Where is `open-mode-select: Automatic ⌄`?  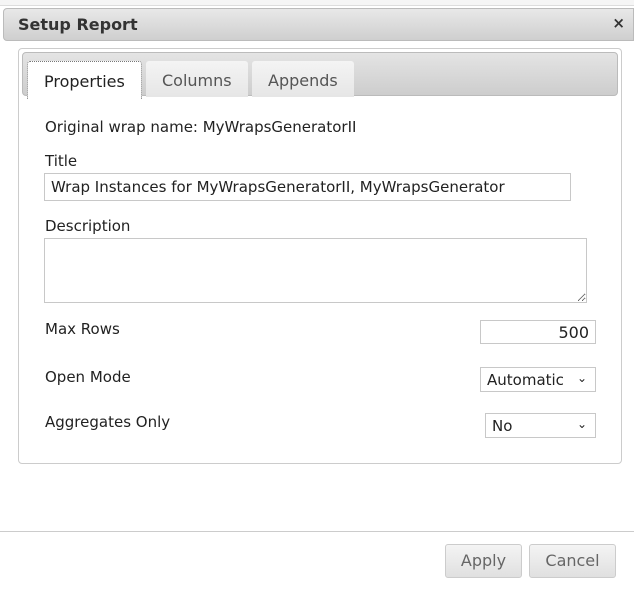 open-mode-select: Automatic ⌄ is located at coordinates (538, 379).